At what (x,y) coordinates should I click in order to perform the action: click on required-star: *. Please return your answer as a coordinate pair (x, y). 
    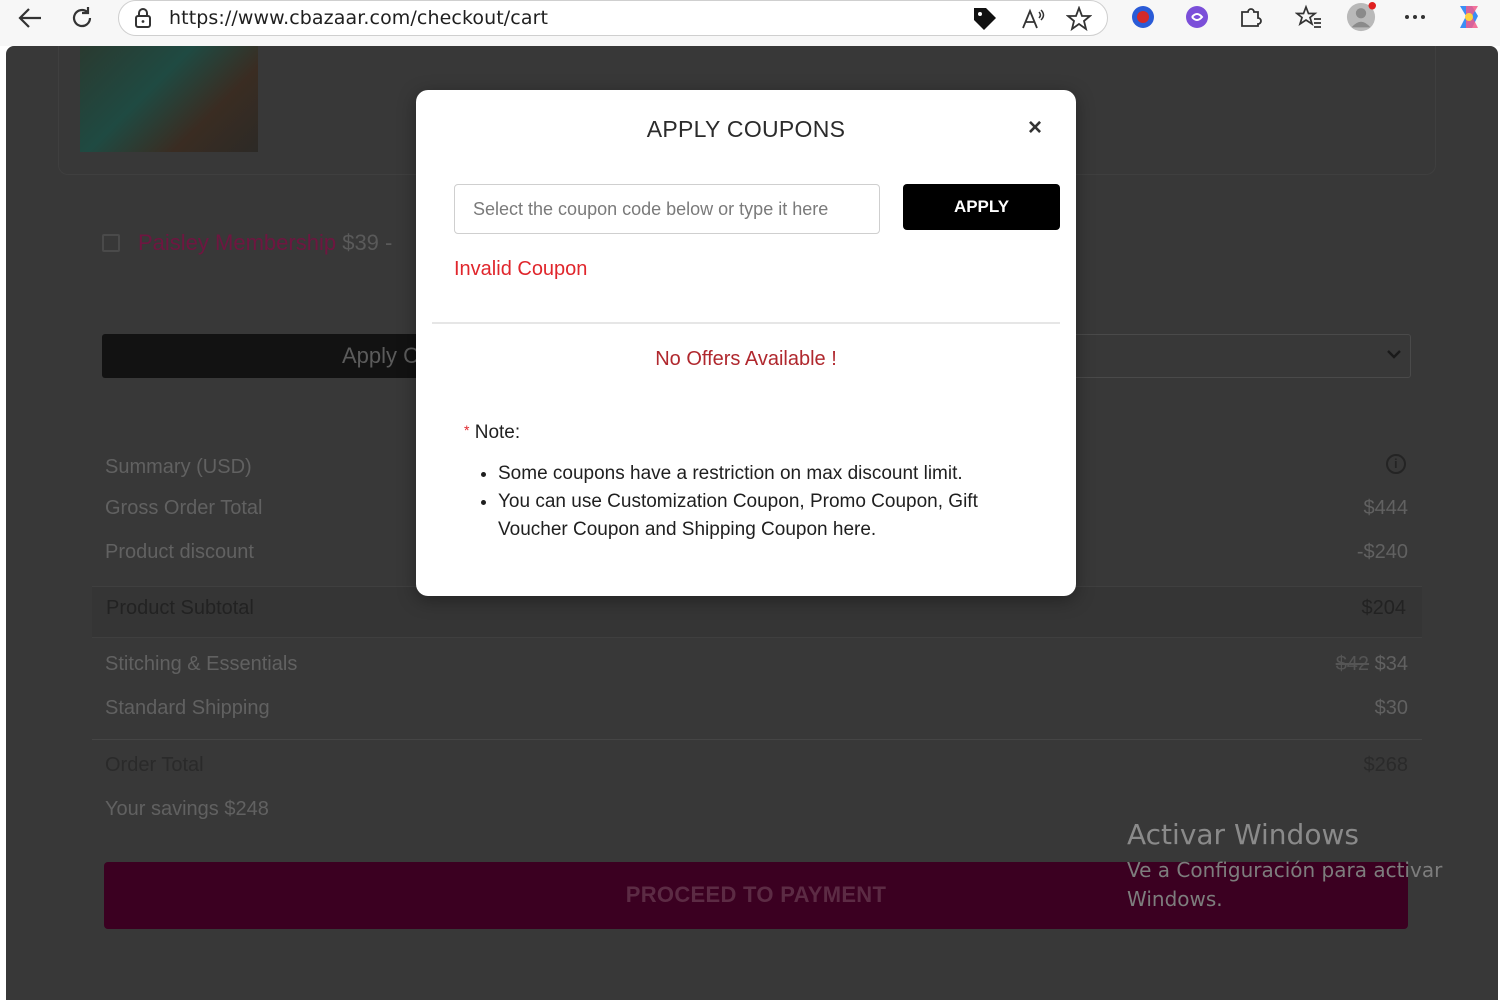
    Looking at the image, I should click on (467, 430).